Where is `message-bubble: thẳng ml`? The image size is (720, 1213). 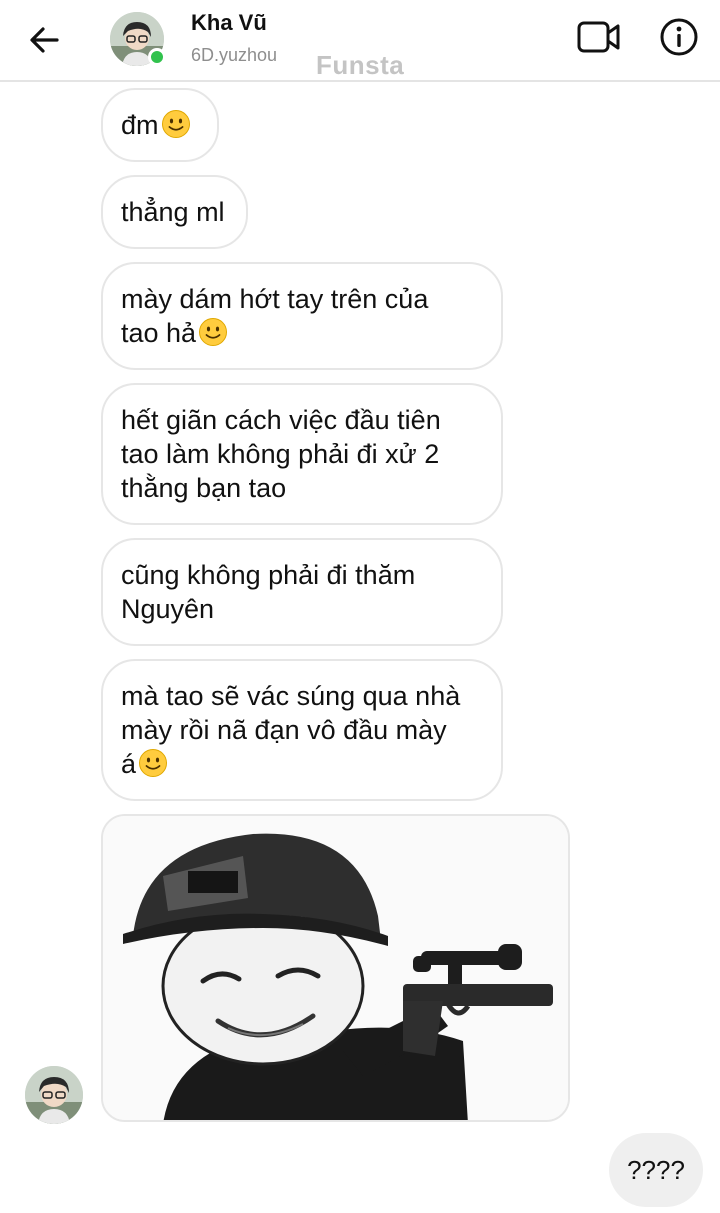 message-bubble: thẳng ml is located at coordinates (174, 212).